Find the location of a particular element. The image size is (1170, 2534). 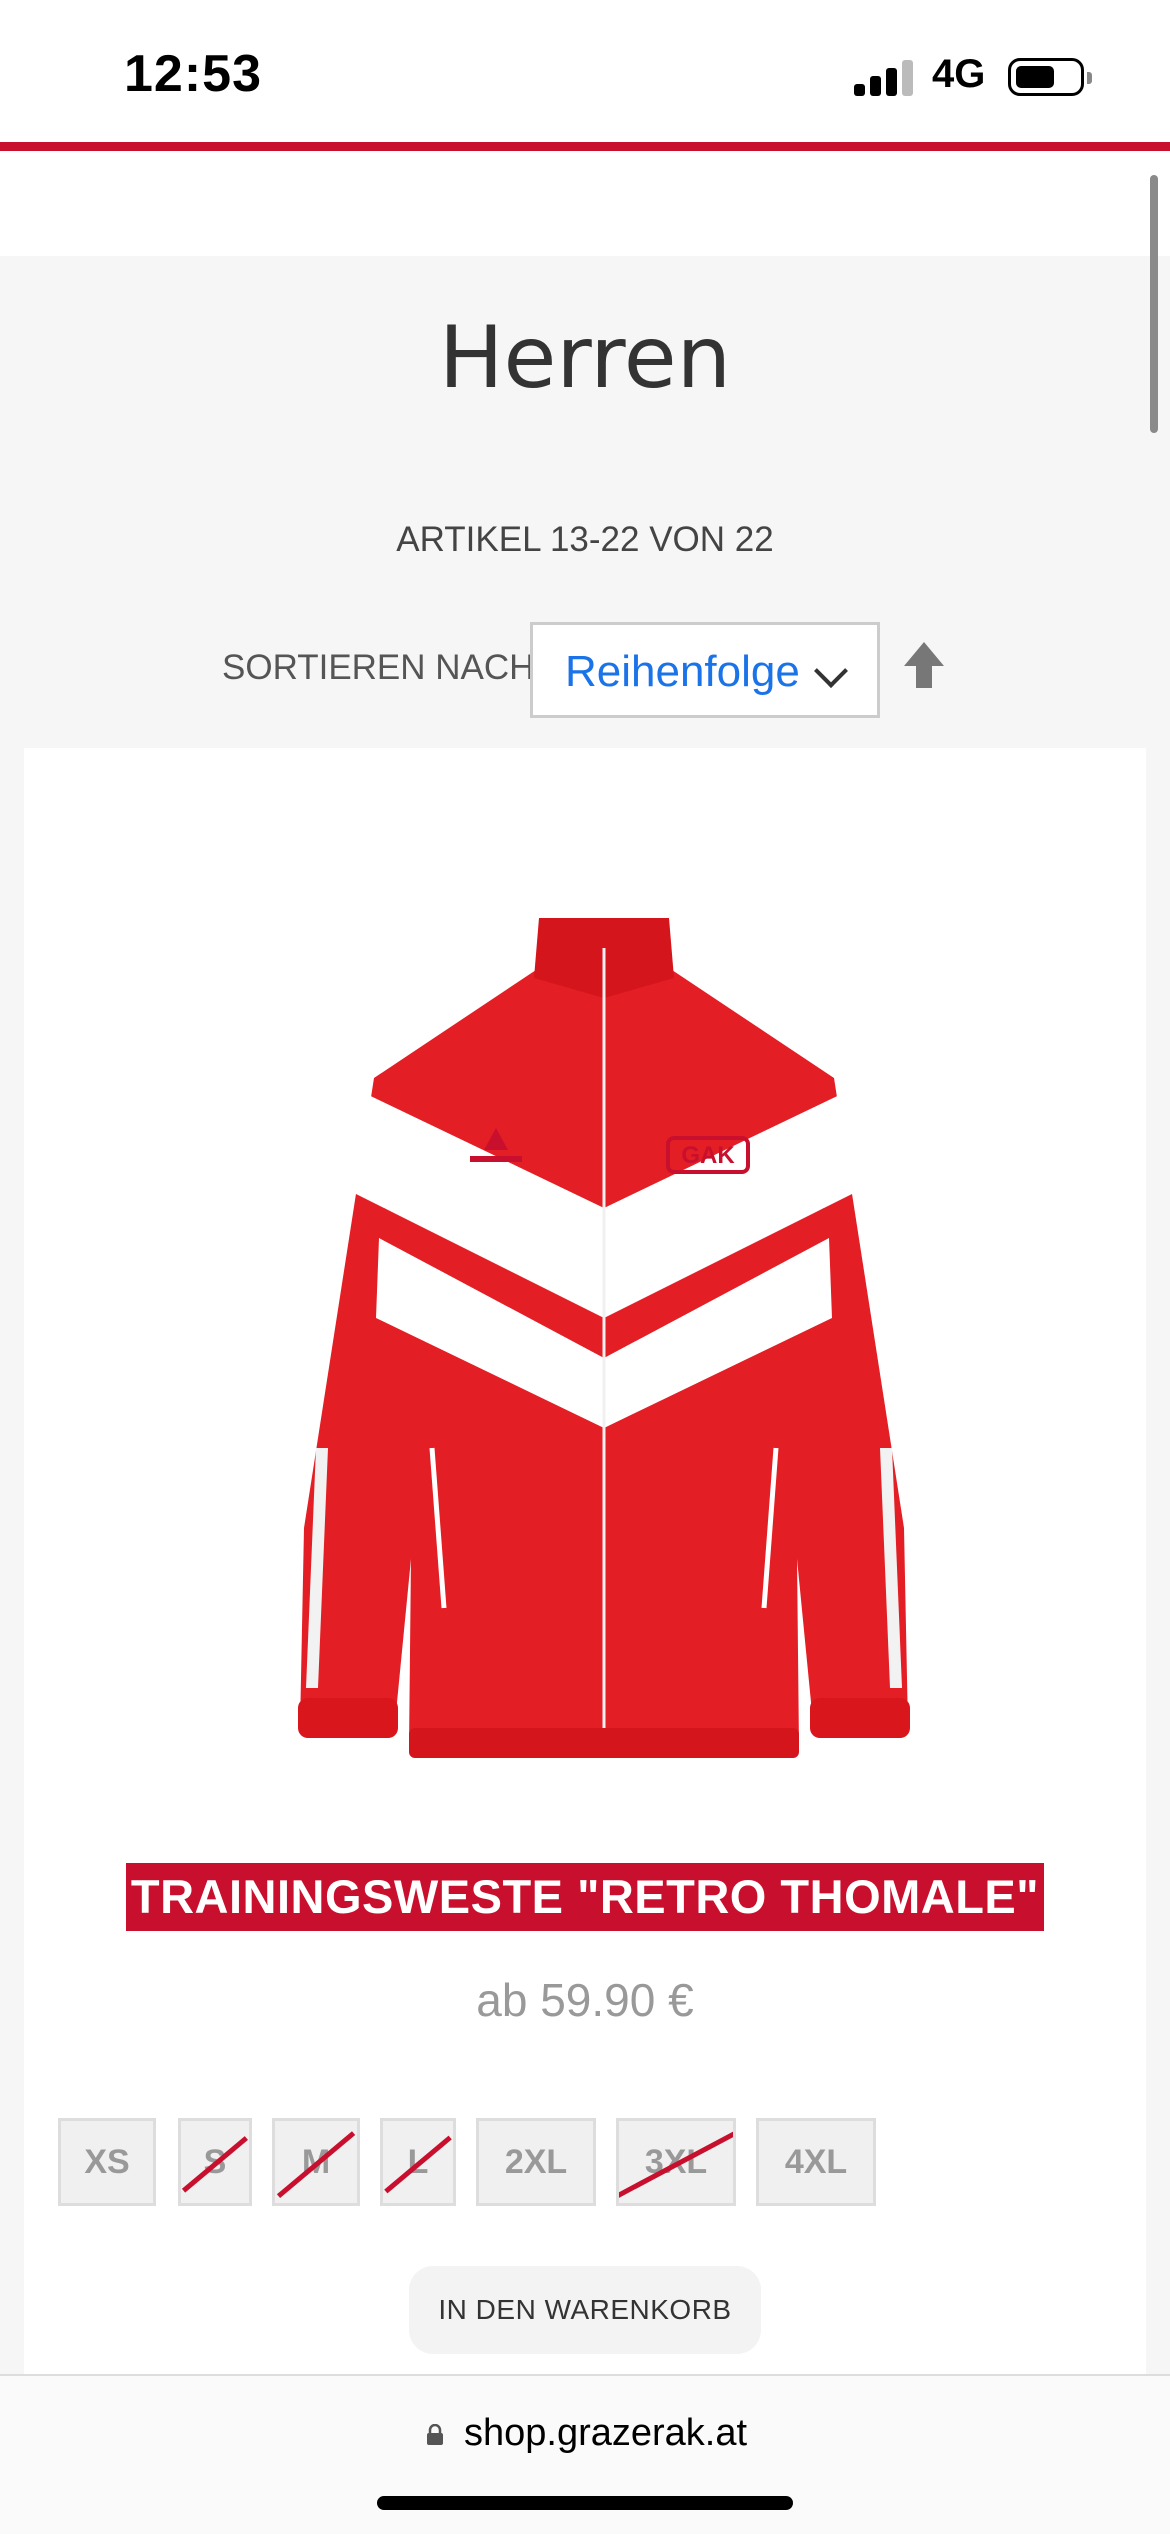

size-xs: XS is located at coordinates (107, 2162).